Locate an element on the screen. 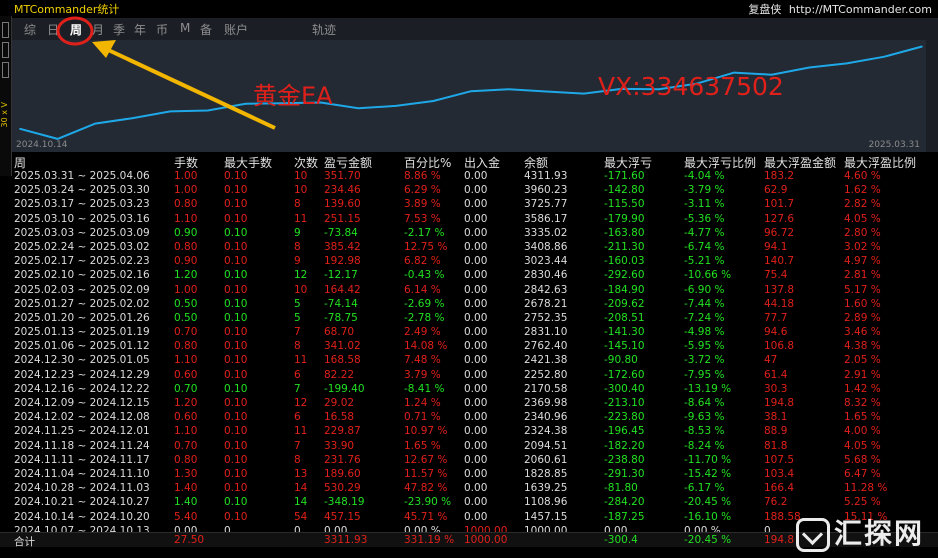 Image resolution: width=938 pixels, height=558 pixels. col-max-float-loss: 最大浮亏 is located at coordinates (628, 162).